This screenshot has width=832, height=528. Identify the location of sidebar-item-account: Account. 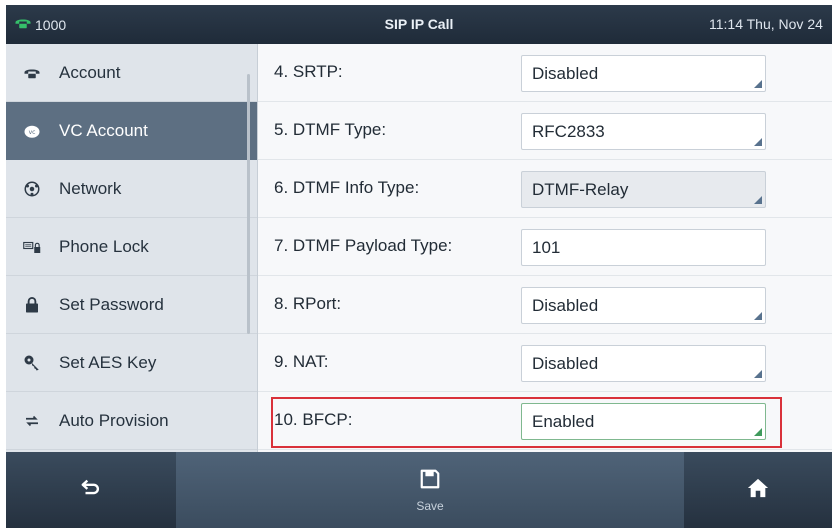
(131, 73).